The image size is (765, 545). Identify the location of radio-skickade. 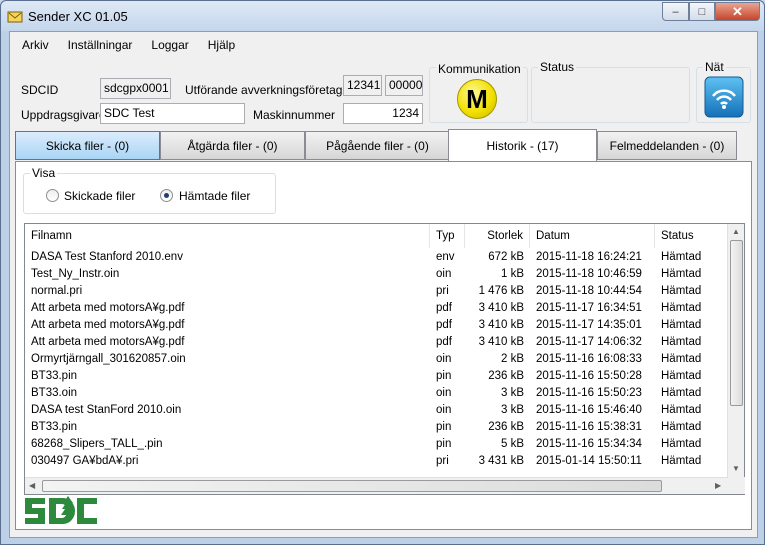
(52, 195).